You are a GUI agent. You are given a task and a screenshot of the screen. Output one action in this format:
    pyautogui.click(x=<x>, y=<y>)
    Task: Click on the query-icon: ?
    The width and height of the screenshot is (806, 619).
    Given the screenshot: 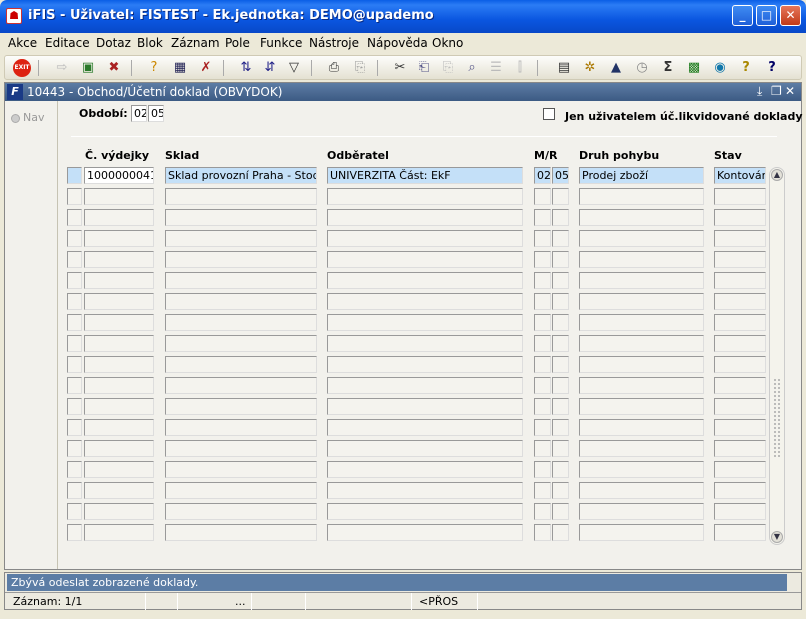 What is the action you would take?
    pyautogui.click(x=154, y=68)
    